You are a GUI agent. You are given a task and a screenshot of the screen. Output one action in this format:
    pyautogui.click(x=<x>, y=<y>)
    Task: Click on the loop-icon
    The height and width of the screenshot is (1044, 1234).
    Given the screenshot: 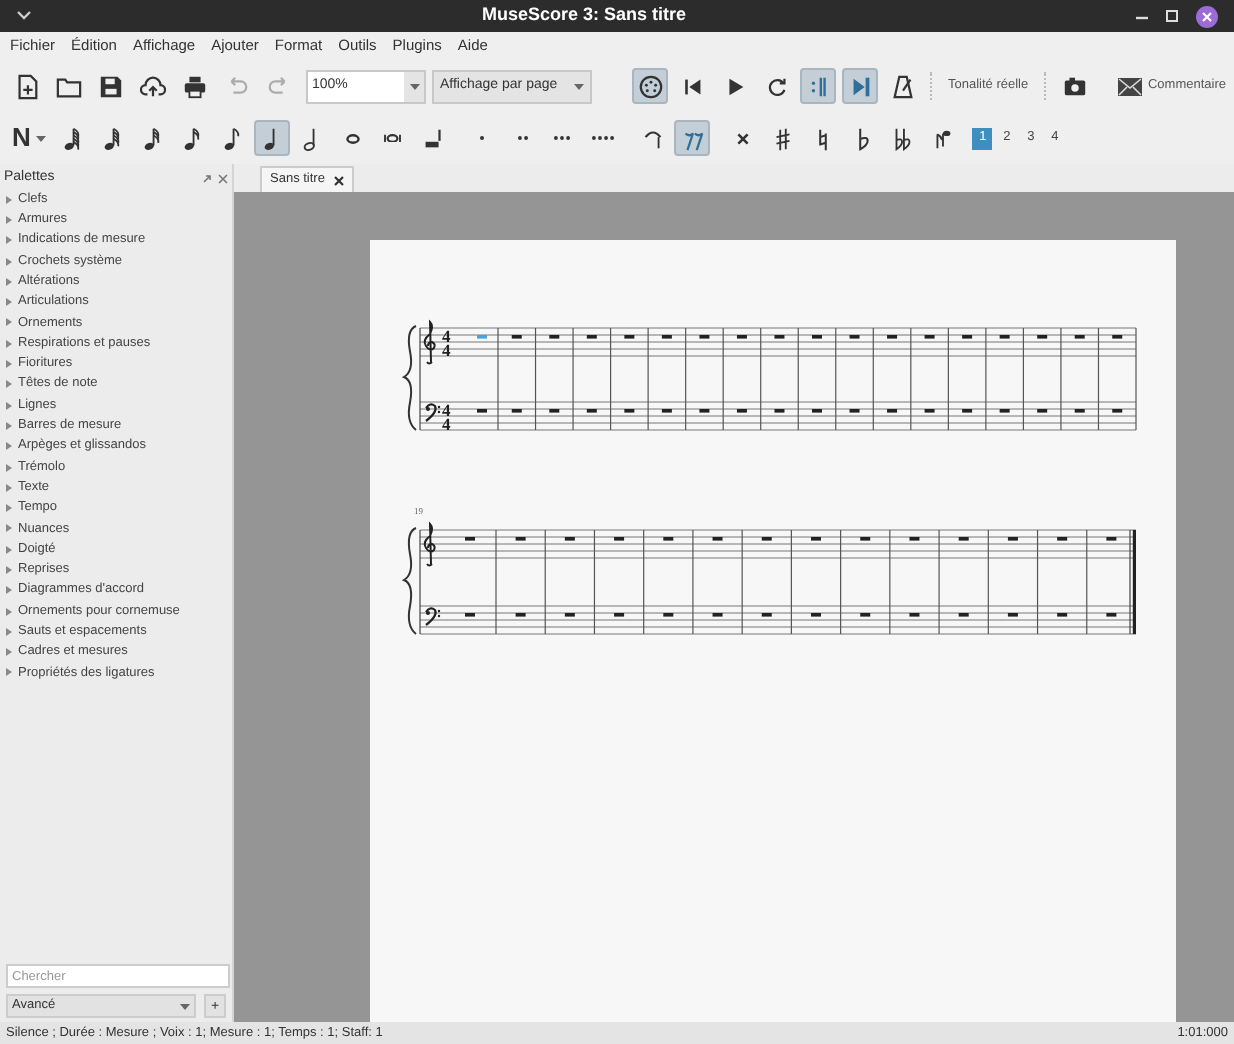 What is the action you would take?
    pyautogui.click(x=776, y=86)
    